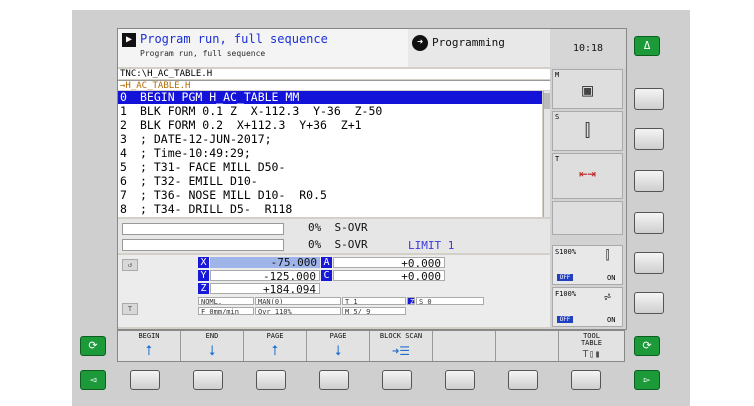  Describe the element at coordinates (647, 380) in the screenshot. I see `softkey-right-arrow-button: ▻` at that location.